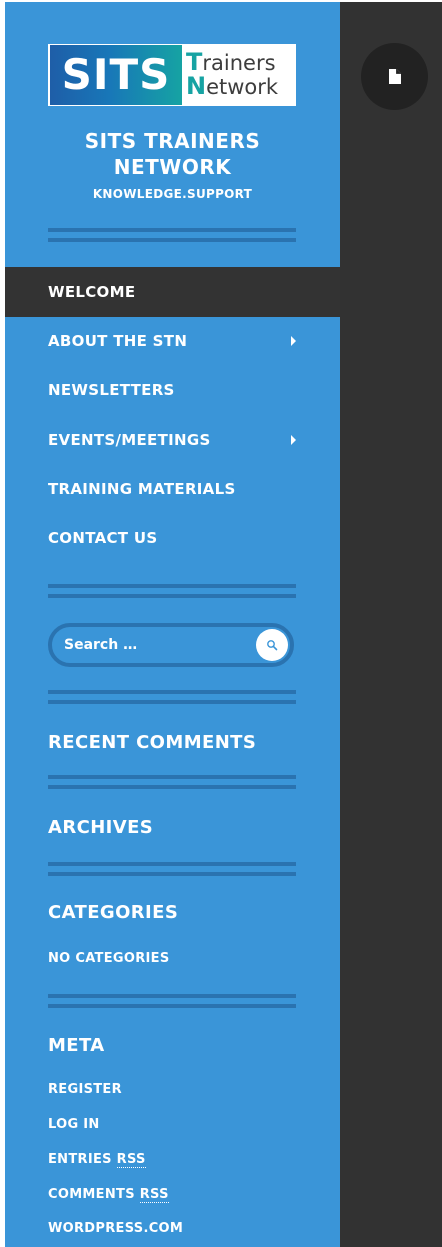 The image size is (442, 1247). Describe the element at coordinates (239, 63) in the screenshot. I see `logo-line1-rest: rainers` at that location.